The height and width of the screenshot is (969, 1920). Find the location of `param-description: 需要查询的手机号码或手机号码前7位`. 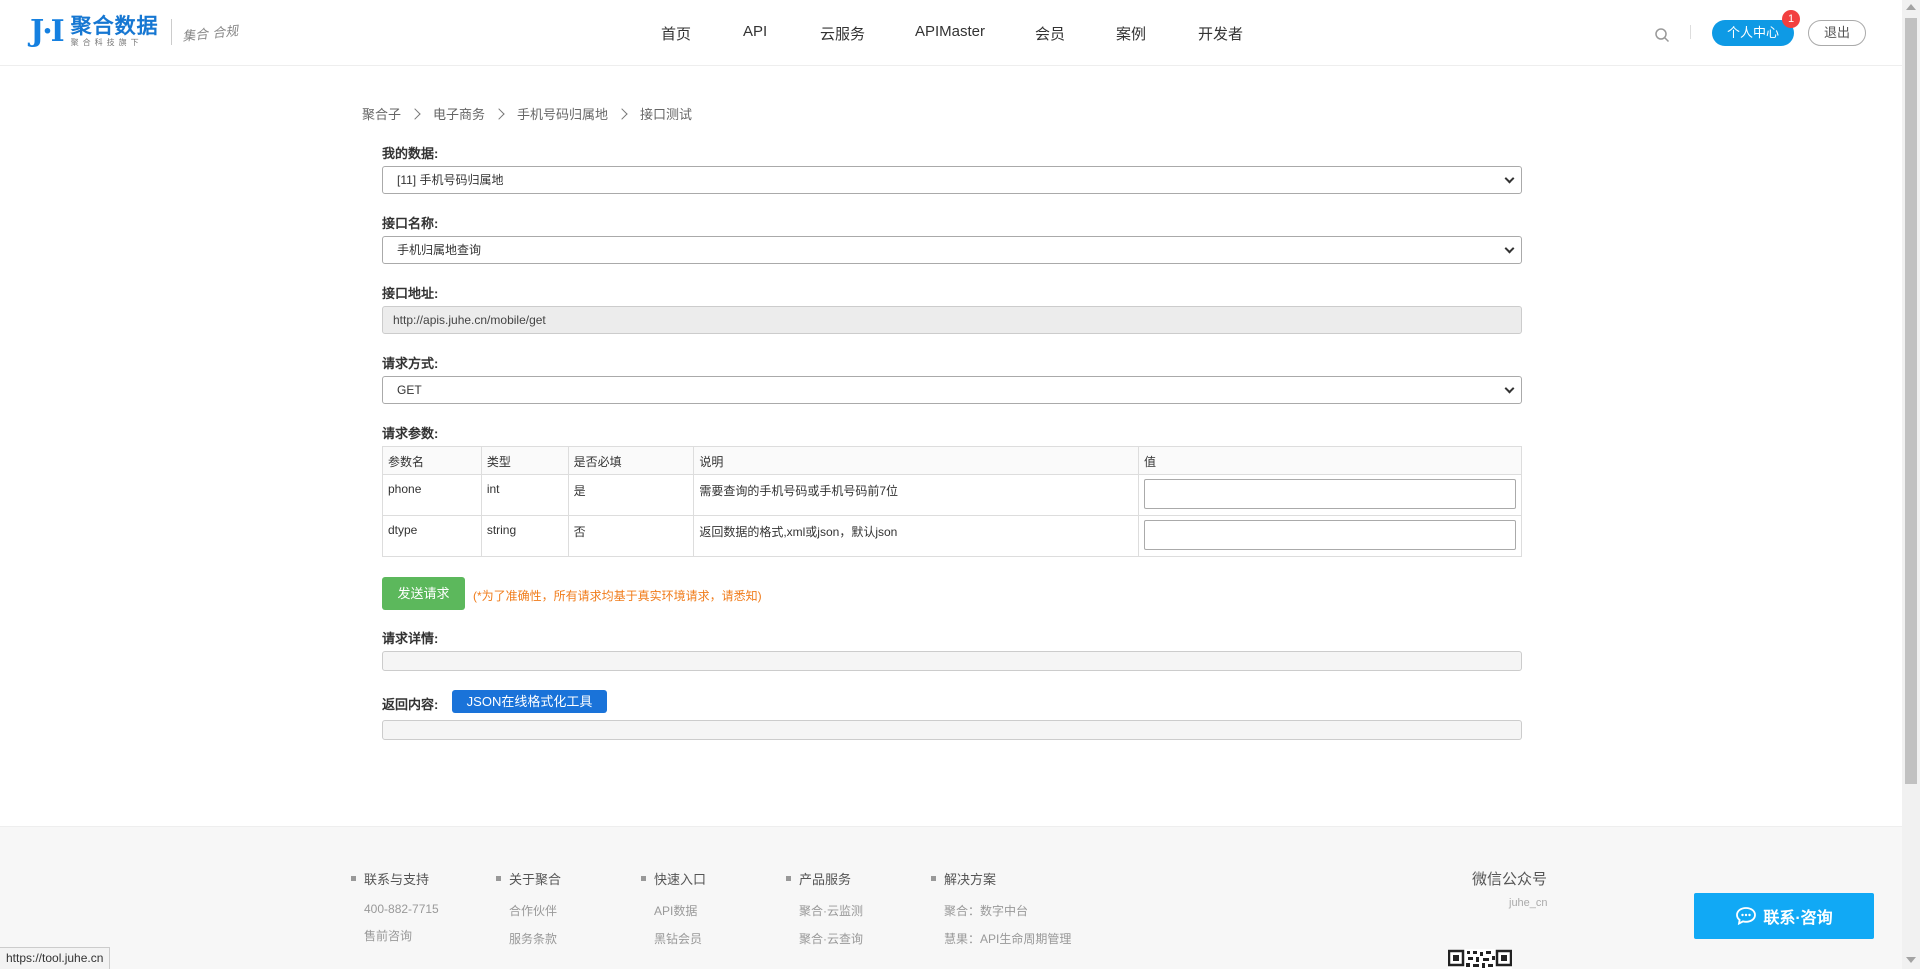

param-description: 需要查询的手机号码或手机号码前7位 is located at coordinates (916, 495).